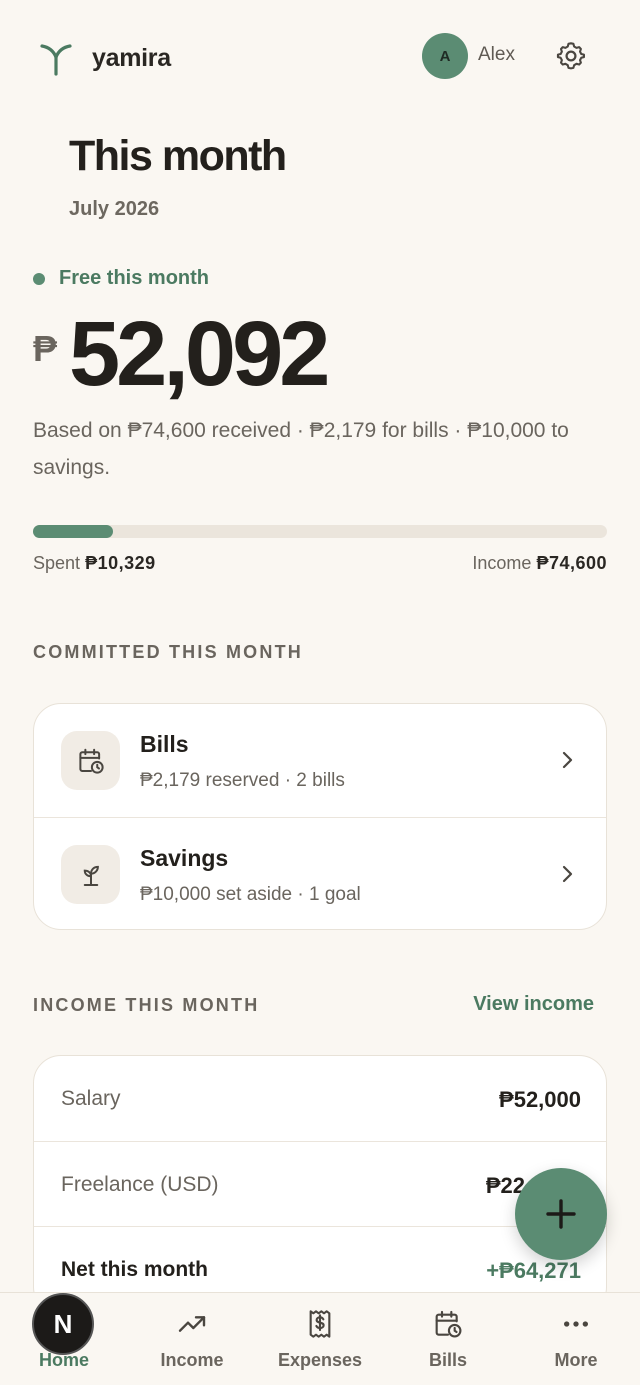 Image resolution: width=640 pixels, height=1385 pixels. I want to click on tab-income-label: Income, so click(192, 1360).